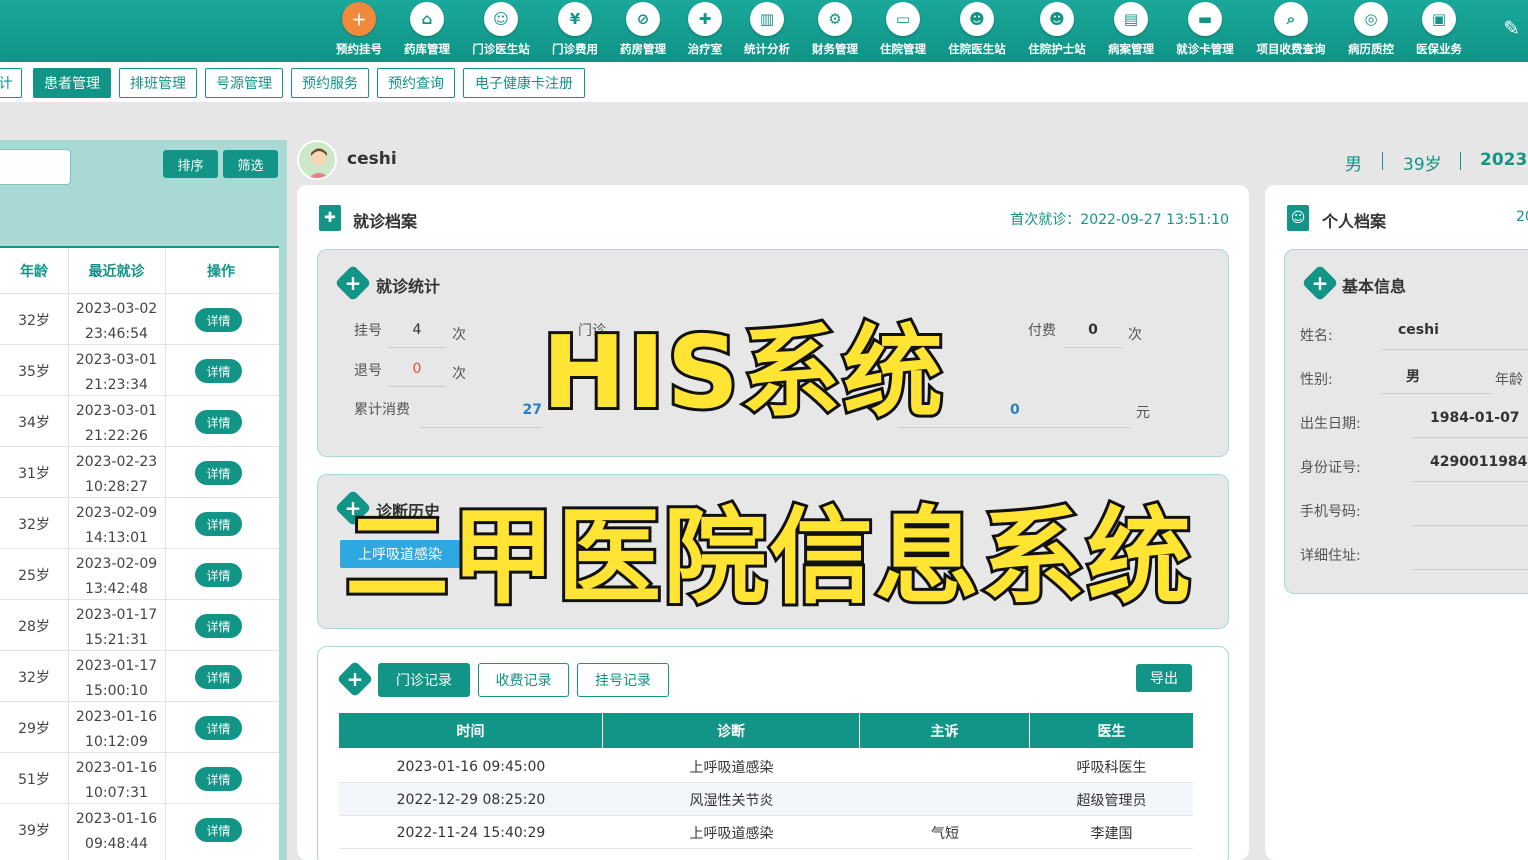  Describe the element at coordinates (1439, 19) in the screenshot. I see `insurance-icon: ▣` at that location.